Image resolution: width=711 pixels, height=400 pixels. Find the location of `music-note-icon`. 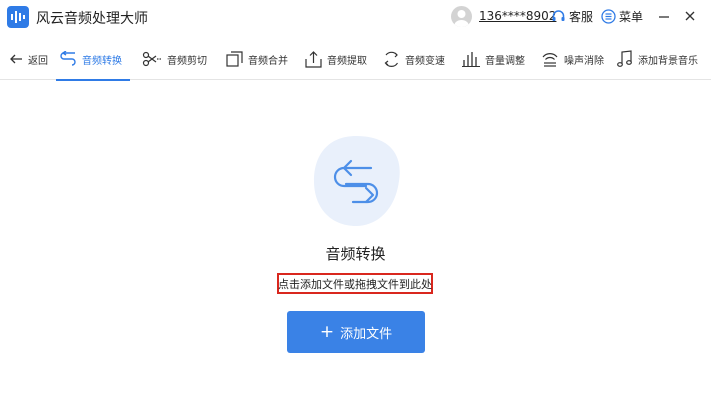

music-note-icon is located at coordinates (624, 58).